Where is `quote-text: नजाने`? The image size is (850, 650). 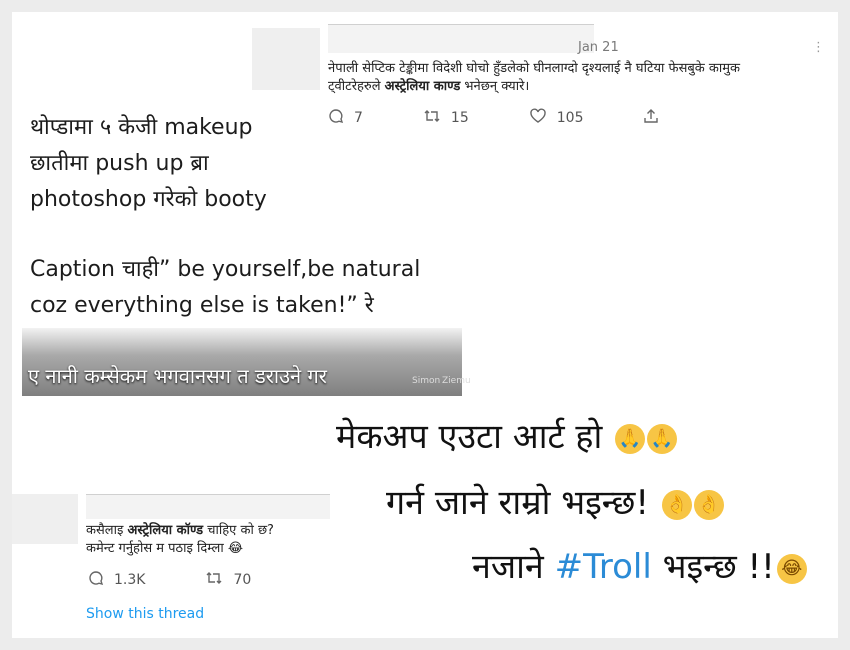 quote-text: नजाने is located at coordinates (513, 567).